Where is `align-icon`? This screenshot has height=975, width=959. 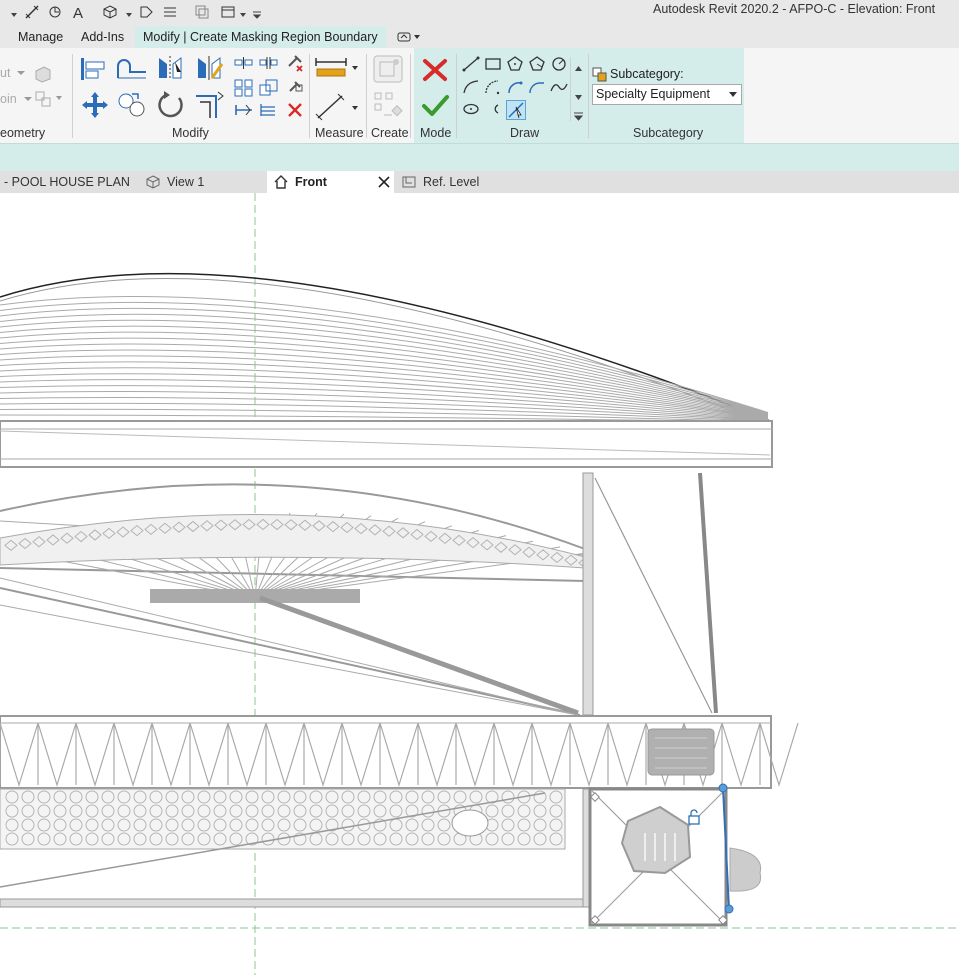
align-icon is located at coordinates (93, 68).